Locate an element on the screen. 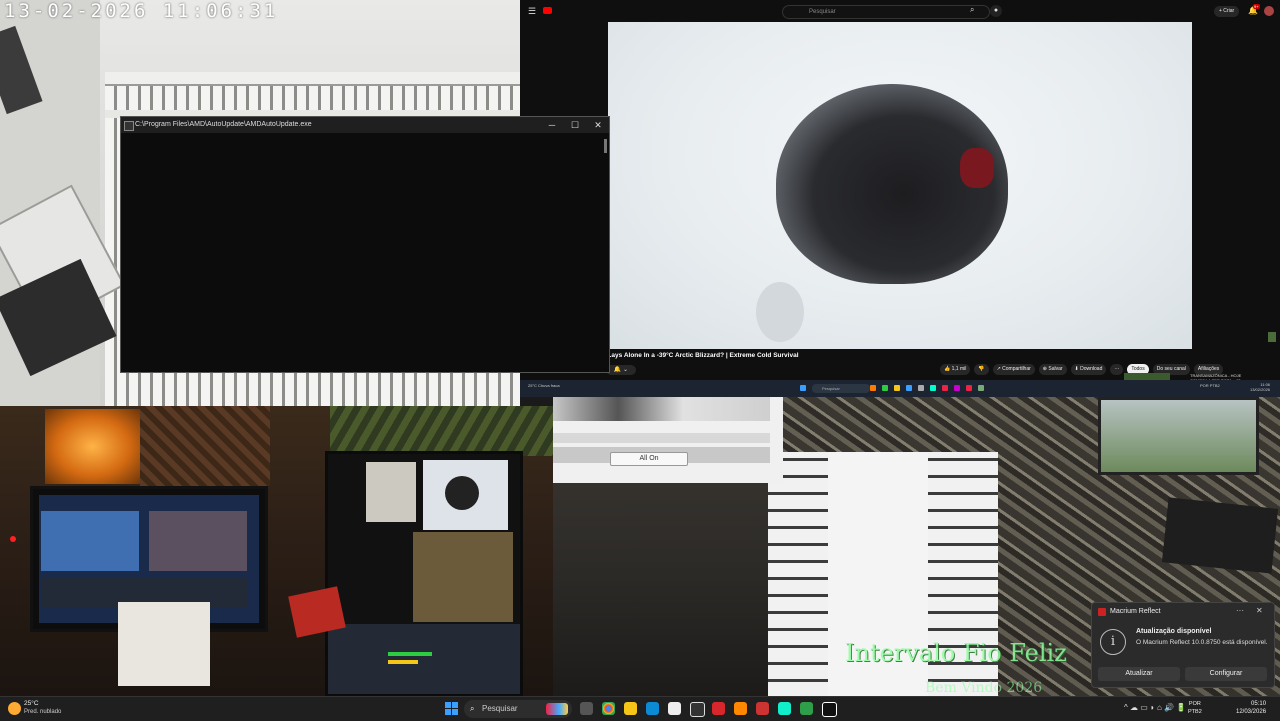 The image size is (1280, 721). like-button: 👍 1,1 mil is located at coordinates (955, 369).